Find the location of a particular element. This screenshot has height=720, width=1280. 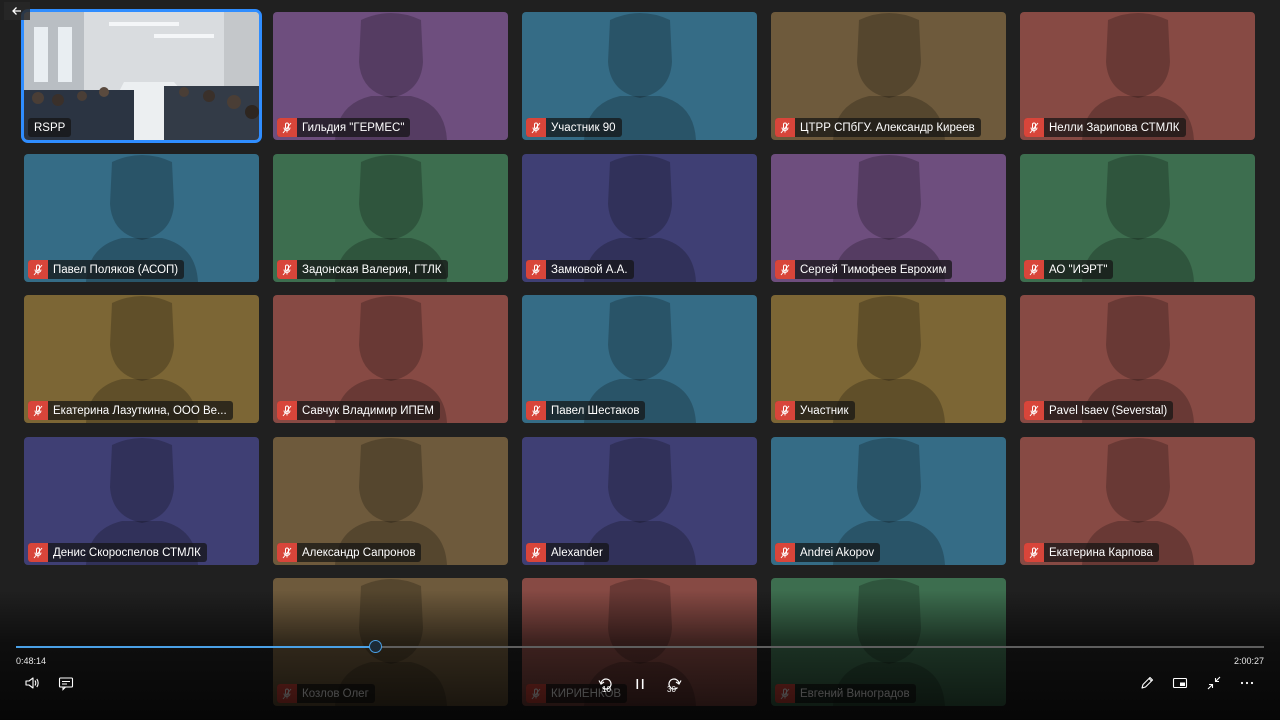

participant-tile: Нелли Зарипова СТМЛК is located at coordinates (1137, 76).